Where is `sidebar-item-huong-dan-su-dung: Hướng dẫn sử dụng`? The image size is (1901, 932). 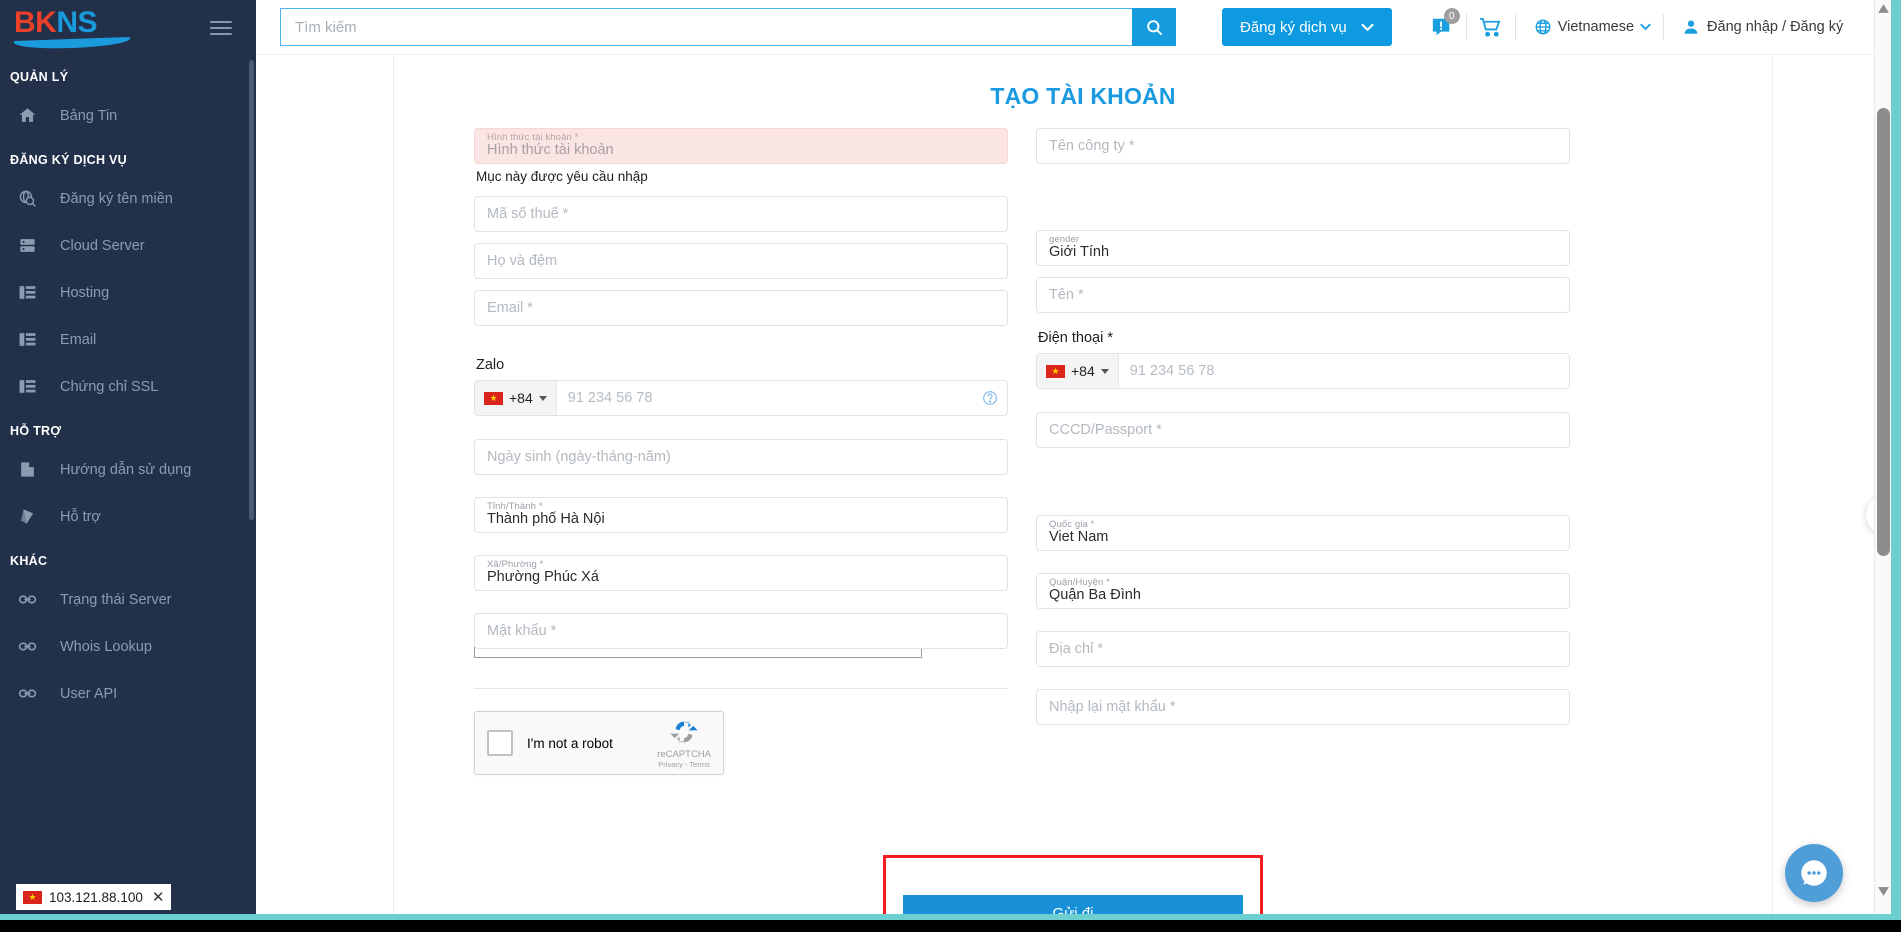 sidebar-item-huong-dan-su-dung: Hướng dẫn sử dụng is located at coordinates (128, 469).